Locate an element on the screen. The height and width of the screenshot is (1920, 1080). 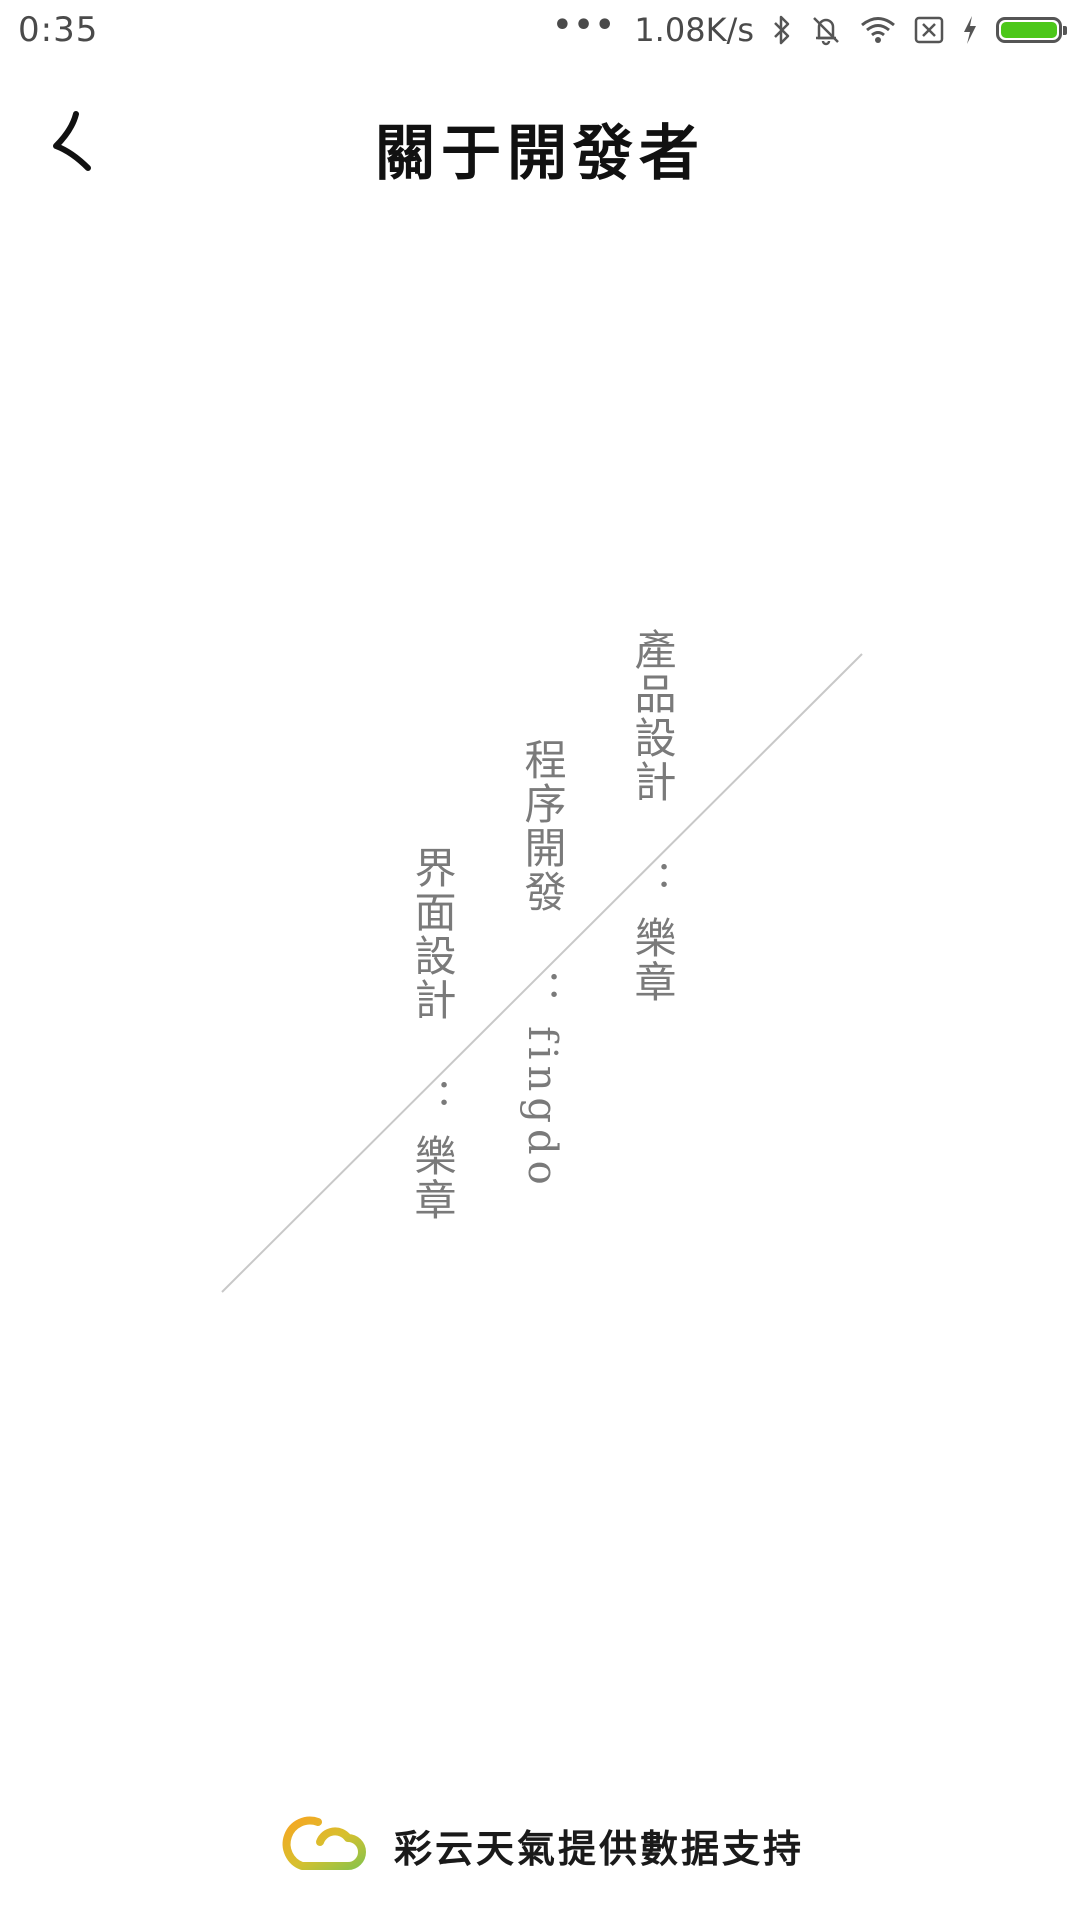
credit-product-design: 產品設計 ： 樂章 is located at coordinates (652, 816).